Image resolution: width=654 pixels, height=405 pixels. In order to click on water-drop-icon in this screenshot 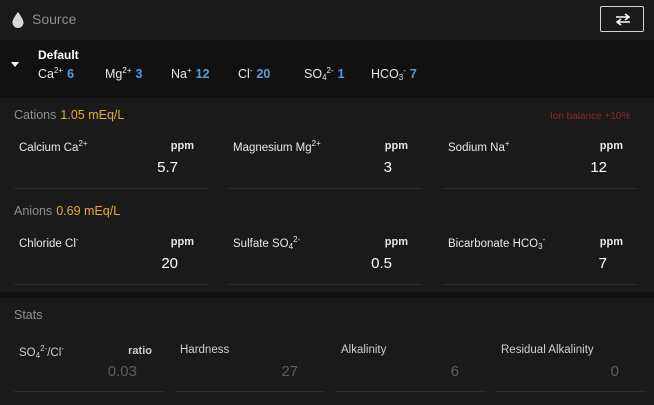, I will do `click(18, 20)`.